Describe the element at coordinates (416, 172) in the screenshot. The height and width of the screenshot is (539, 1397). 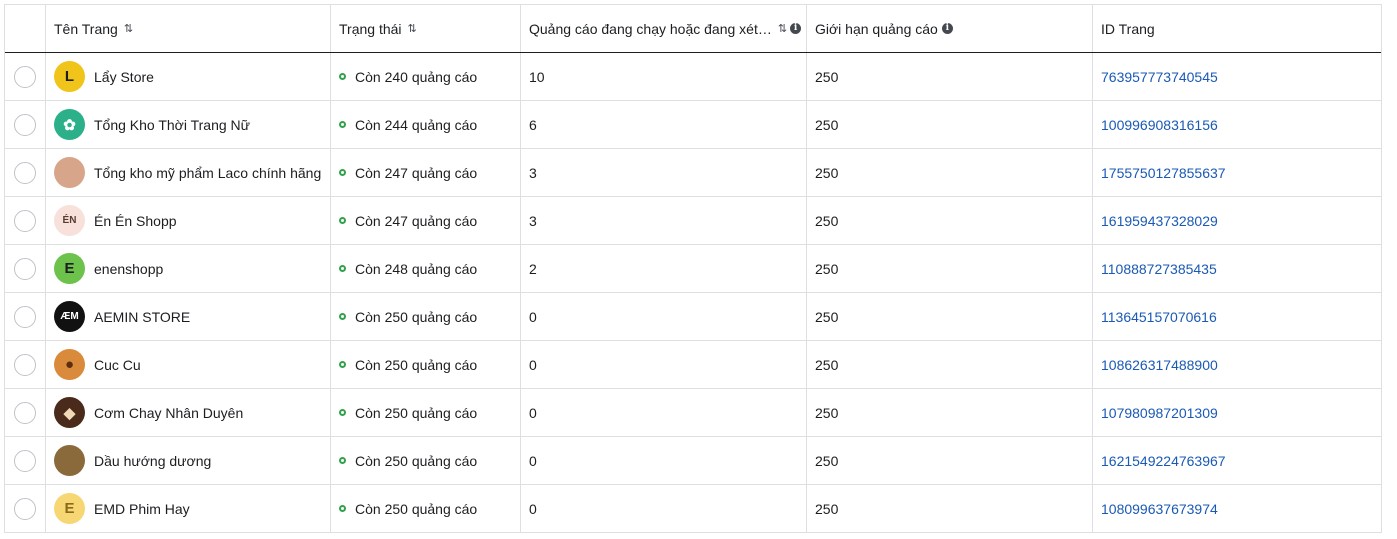
I see `status-text: Còn 247 quảng cáo` at that location.